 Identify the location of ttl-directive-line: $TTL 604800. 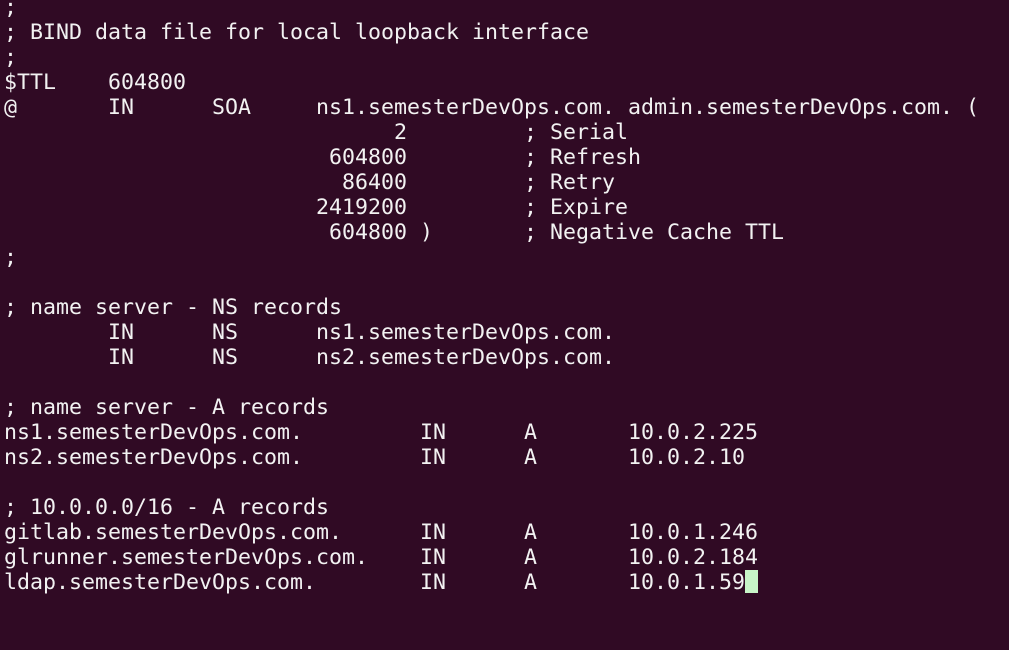
(95, 82).